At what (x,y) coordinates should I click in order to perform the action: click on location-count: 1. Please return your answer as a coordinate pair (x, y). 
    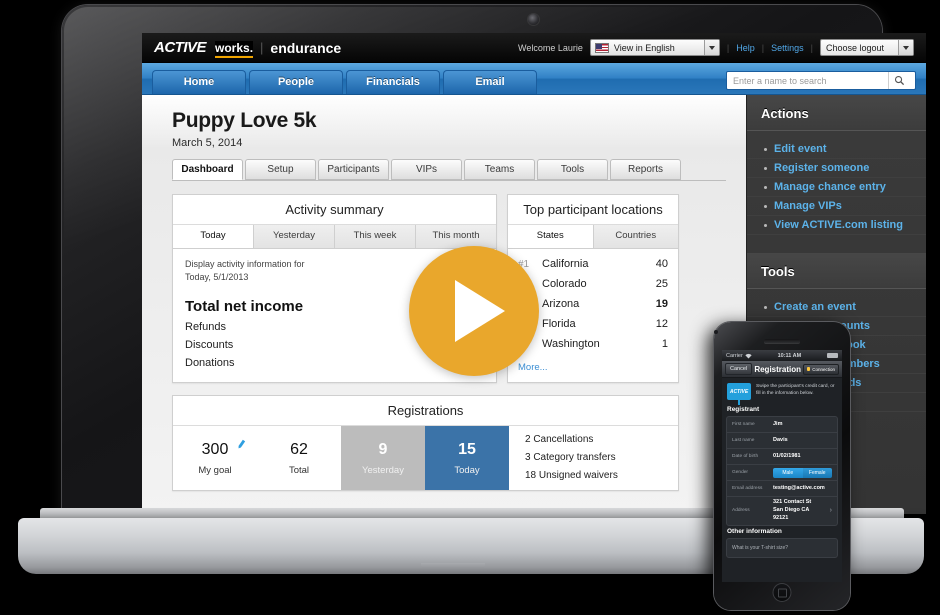
    Looking at the image, I should click on (664, 344).